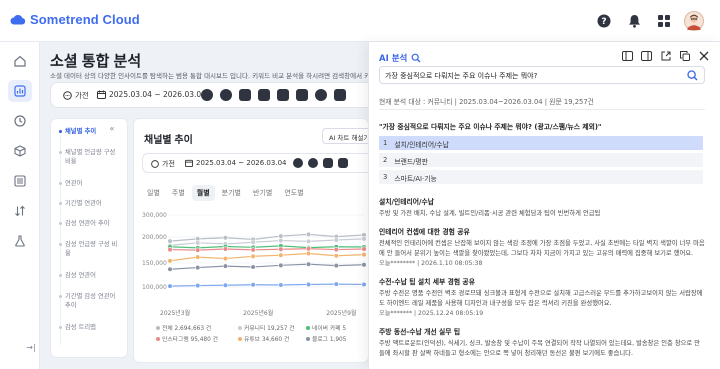 This screenshot has height=369, width=720. What do you see at coordinates (541, 177) in the screenshot?
I see `topic-option-3: 3 스마트/AI·기능` at bounding box center [541, 177].